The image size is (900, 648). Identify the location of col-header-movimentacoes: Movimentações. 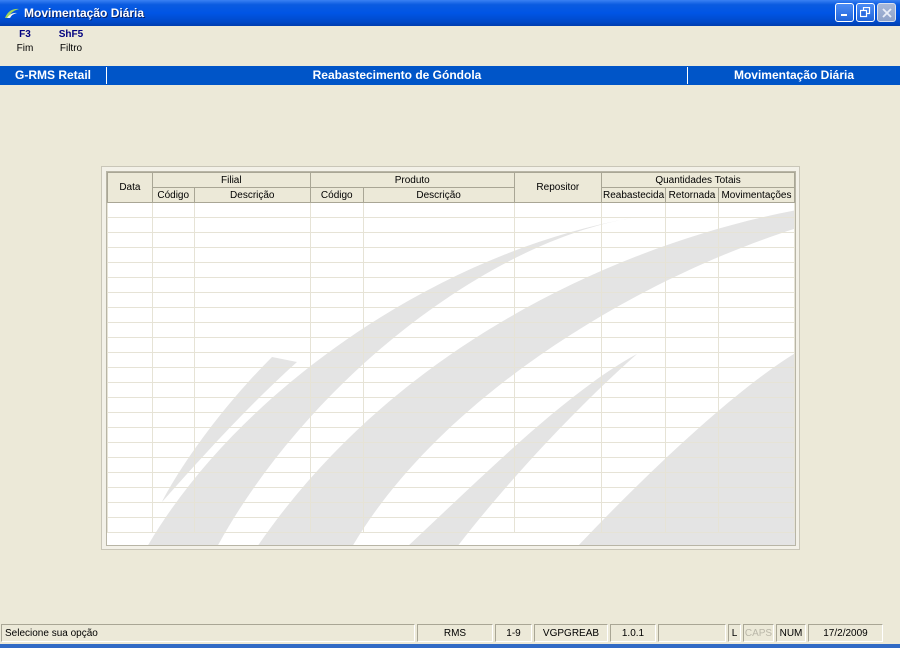
(756, 195).